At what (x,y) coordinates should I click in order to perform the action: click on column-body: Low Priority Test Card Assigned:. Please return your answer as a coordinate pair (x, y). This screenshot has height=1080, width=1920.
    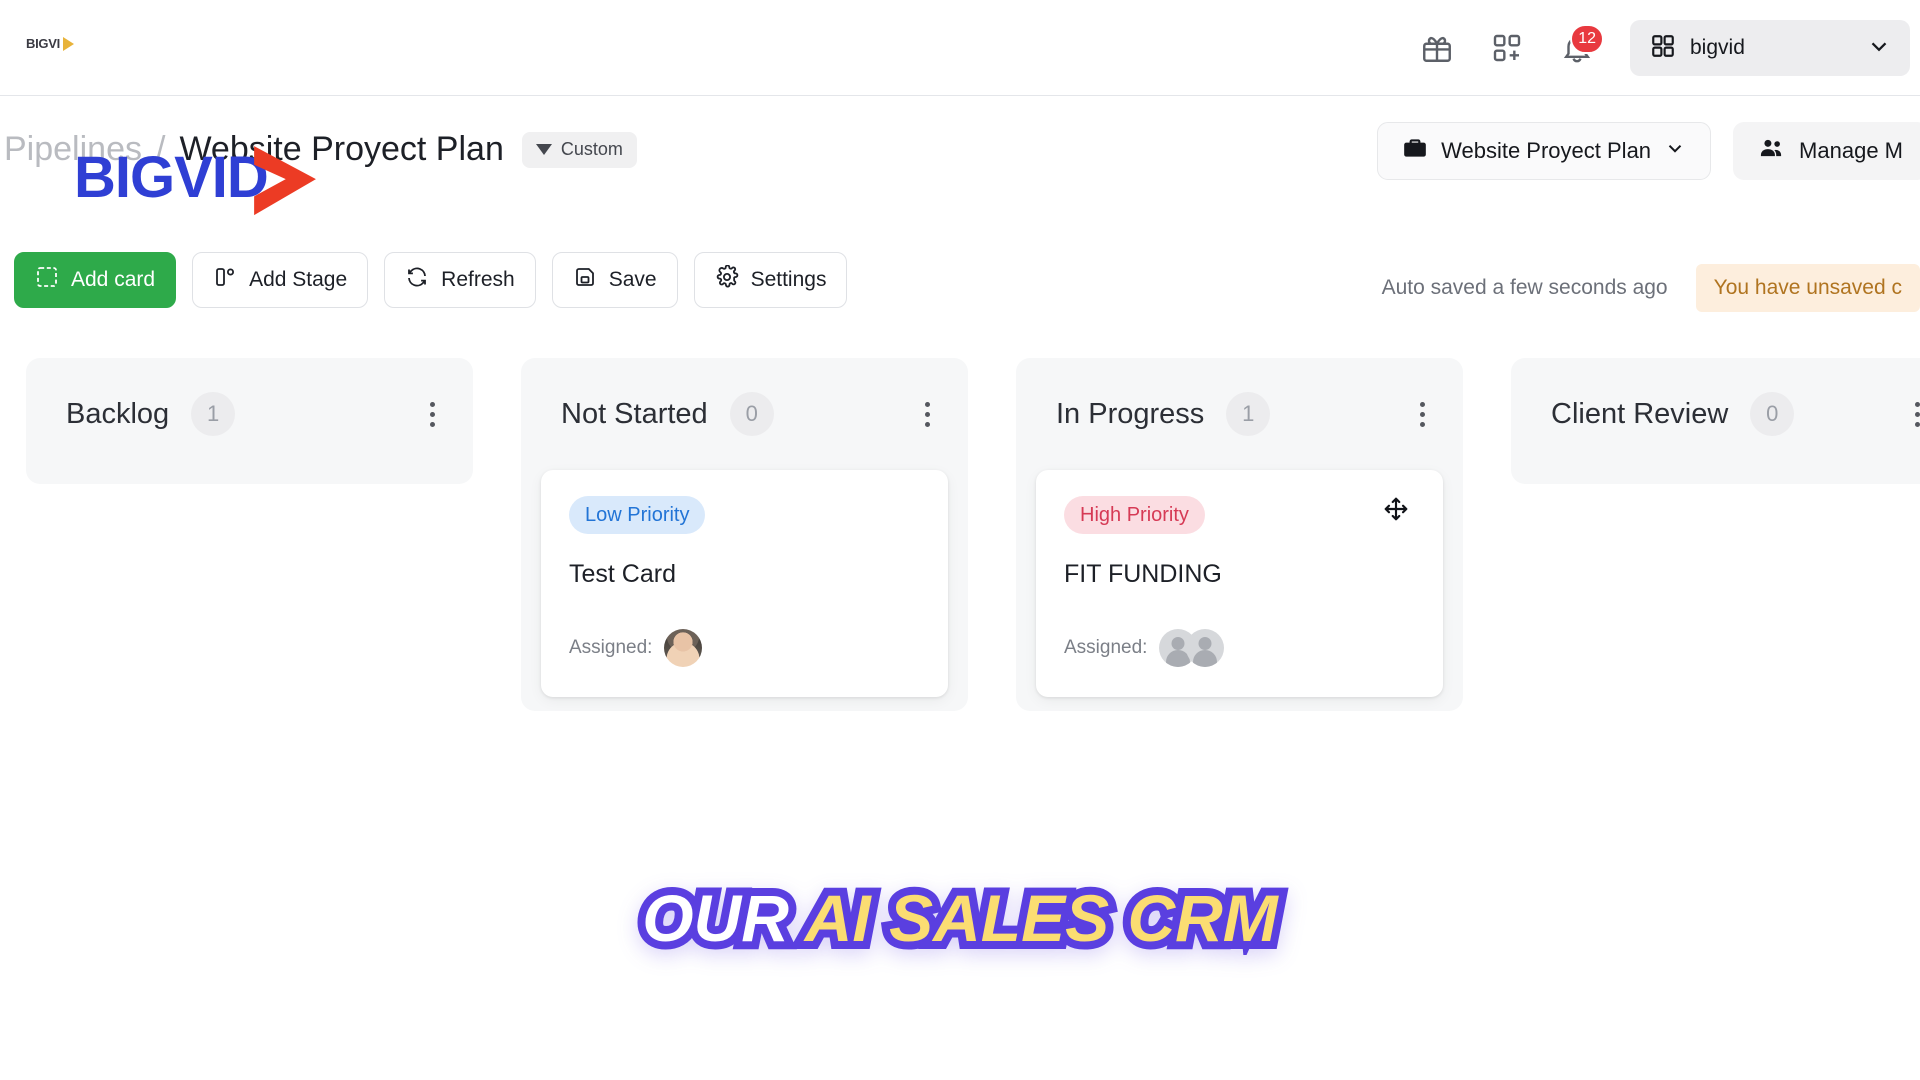
    Looking at the image, I should click on (744, 583).